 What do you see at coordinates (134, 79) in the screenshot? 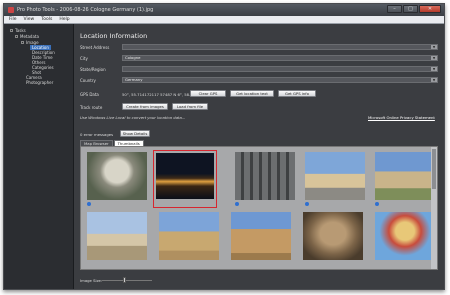
I see `country-value: Germany` at bounding box center [134, 79].